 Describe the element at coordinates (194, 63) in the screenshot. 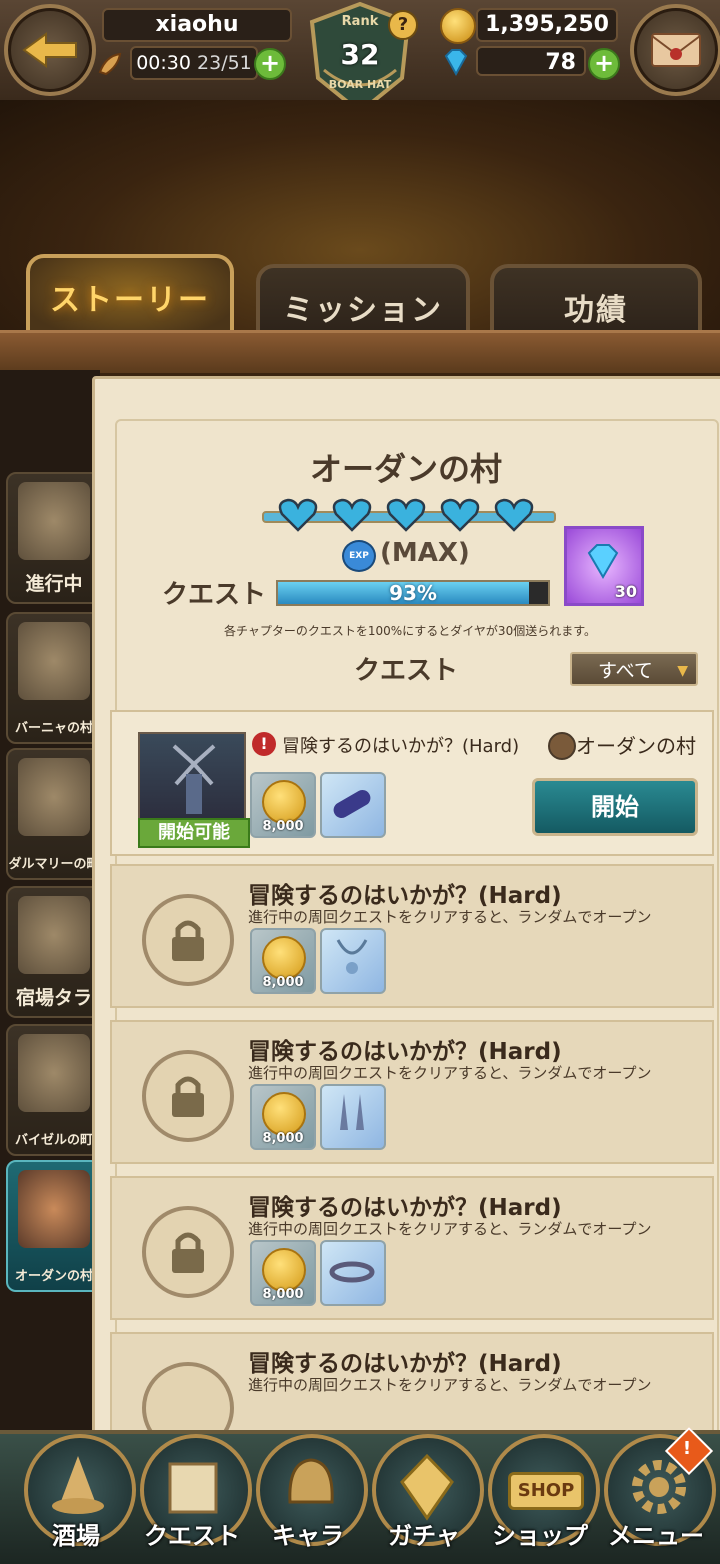

I see `stamina-panel: 00:30 23/51` at that location.